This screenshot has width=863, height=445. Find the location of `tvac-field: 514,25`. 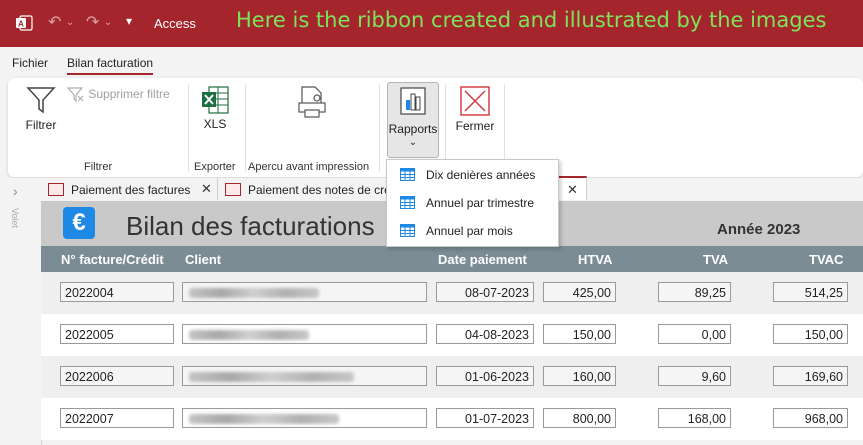

tvac-field: 514,25 is located at coordinates (810, 292).